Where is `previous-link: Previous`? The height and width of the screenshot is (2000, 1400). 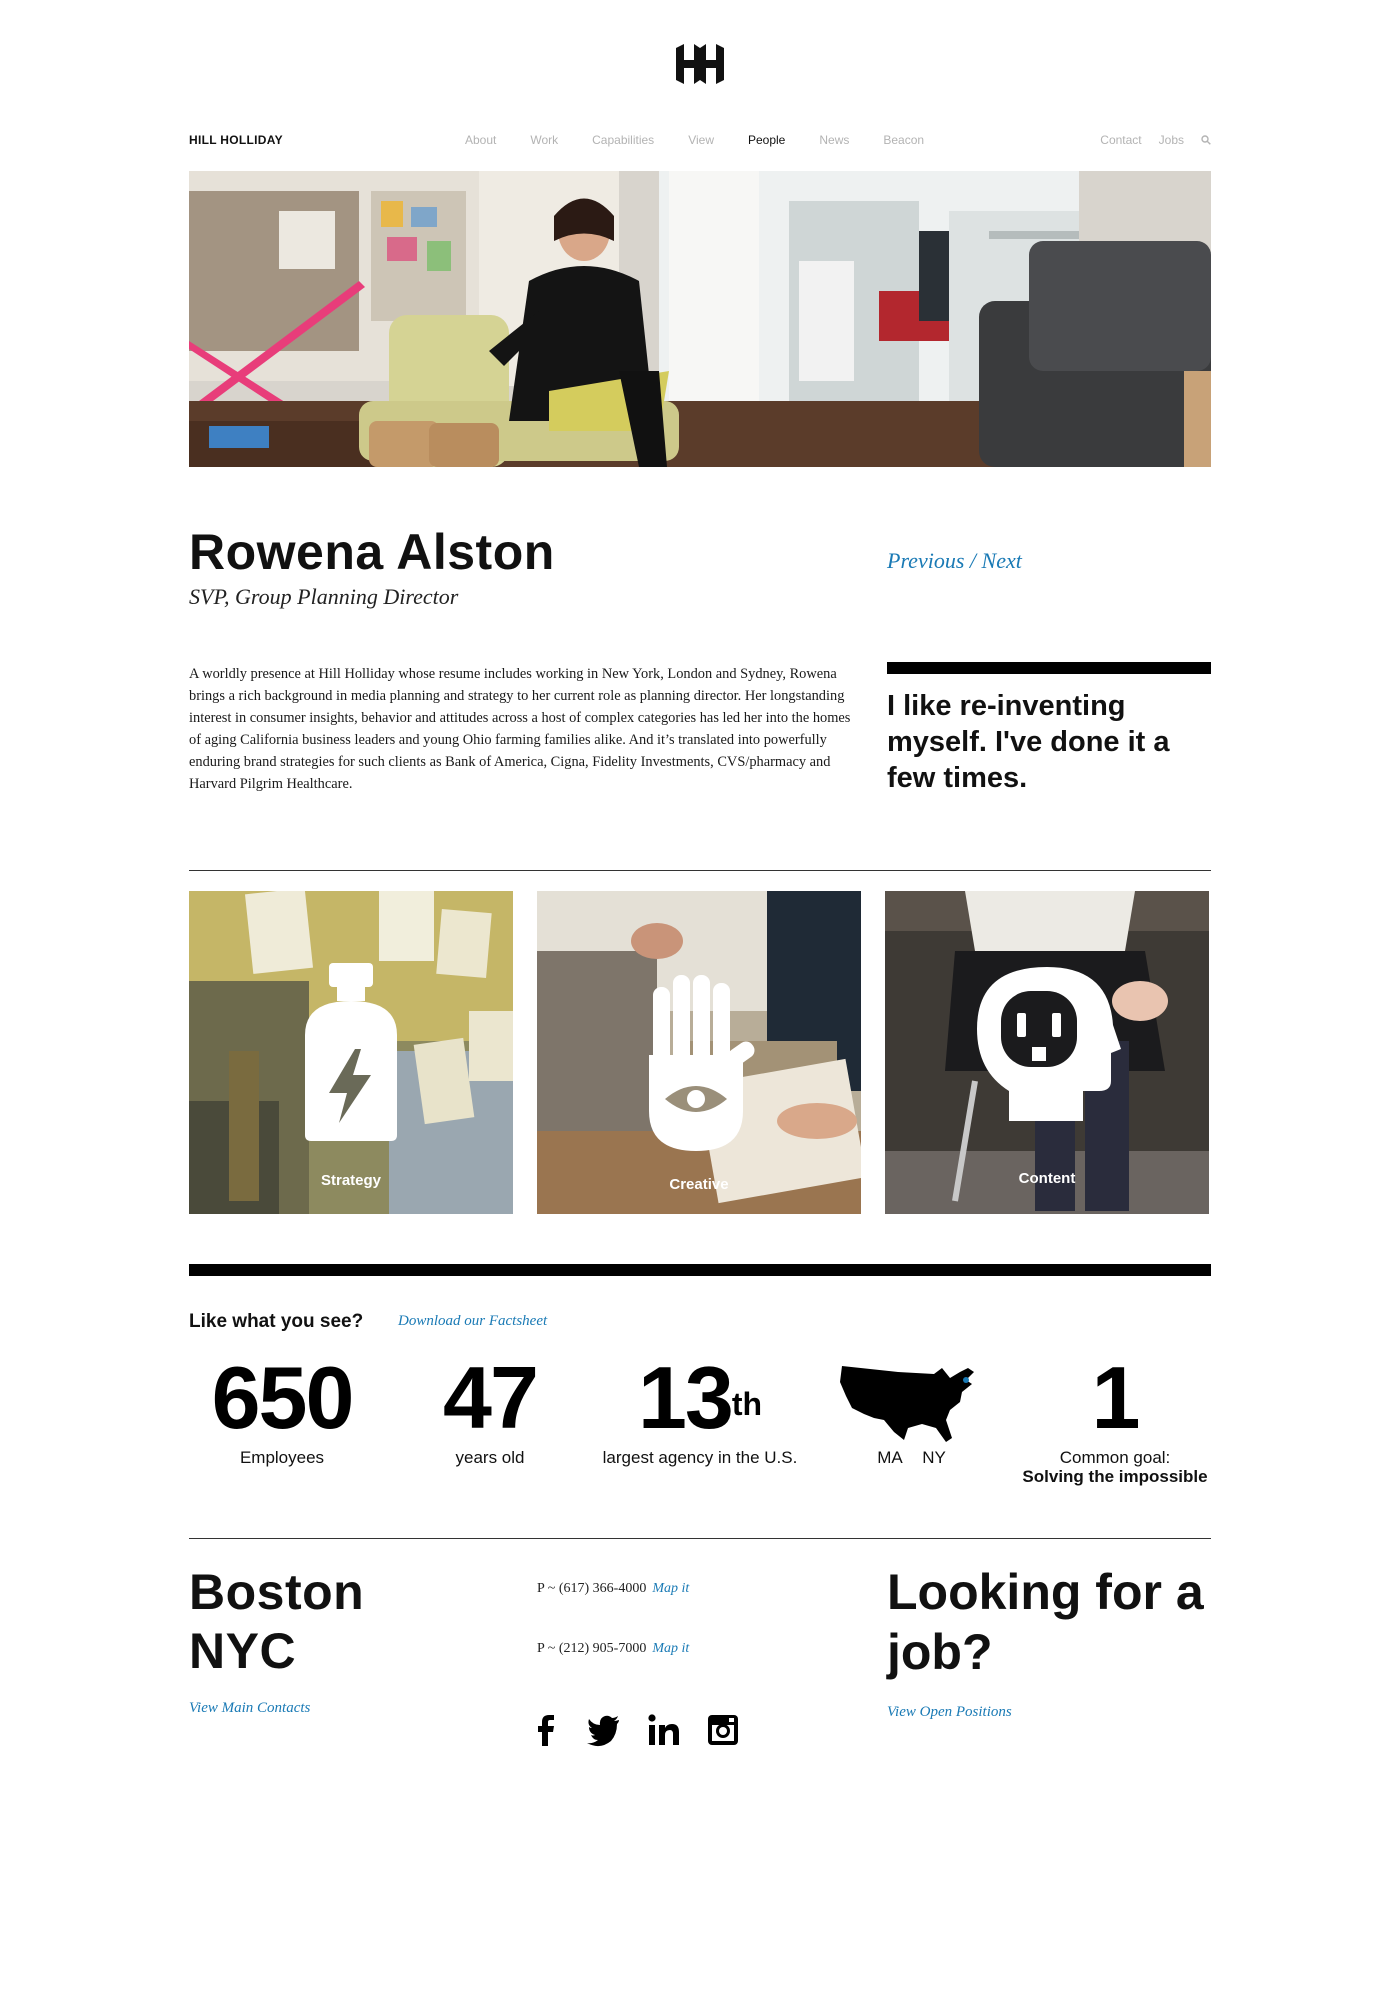
previous-link: Previous is located at coordinates (925, 560).